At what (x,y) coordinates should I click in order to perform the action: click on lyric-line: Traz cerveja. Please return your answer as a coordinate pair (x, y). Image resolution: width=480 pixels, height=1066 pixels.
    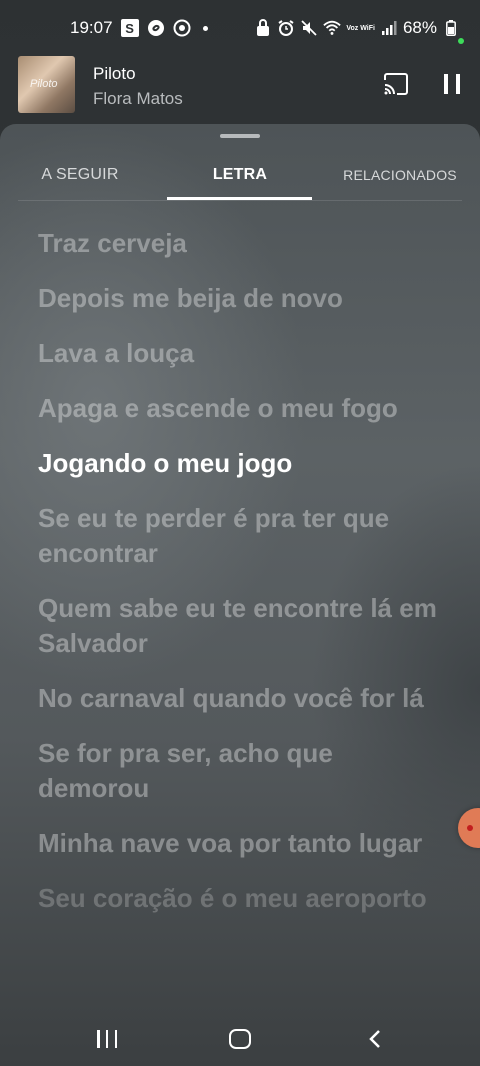
    Looking at the image, I should click on (243, 243).